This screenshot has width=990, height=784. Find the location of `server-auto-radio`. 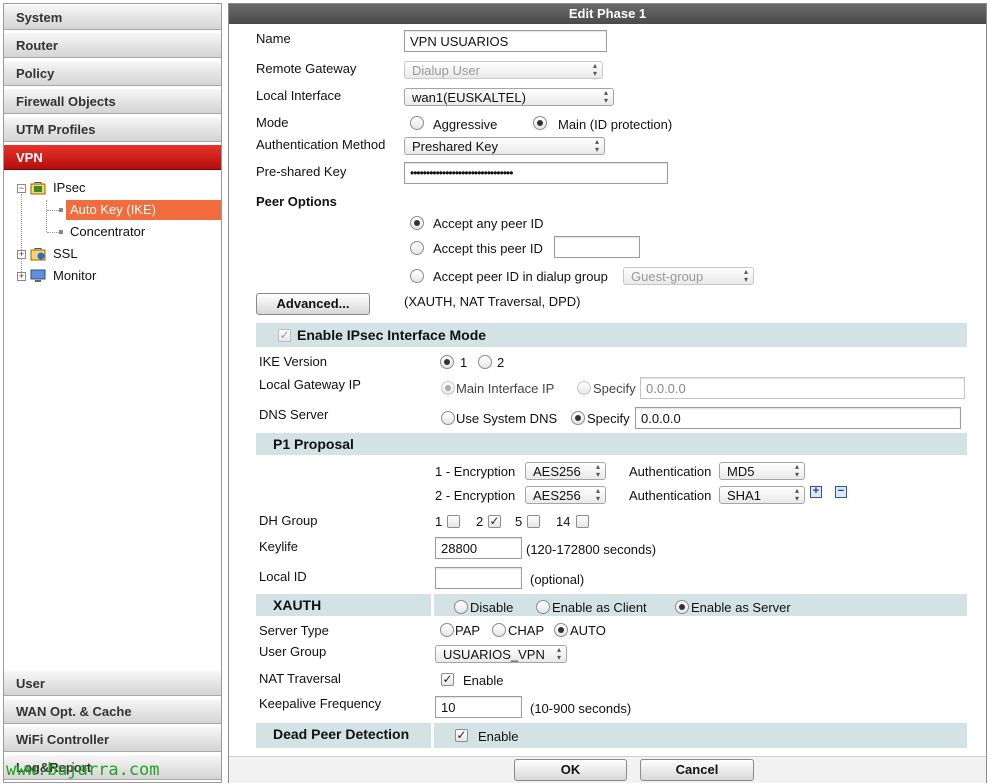

server-auto-radio is located at coordinates (561, 630).